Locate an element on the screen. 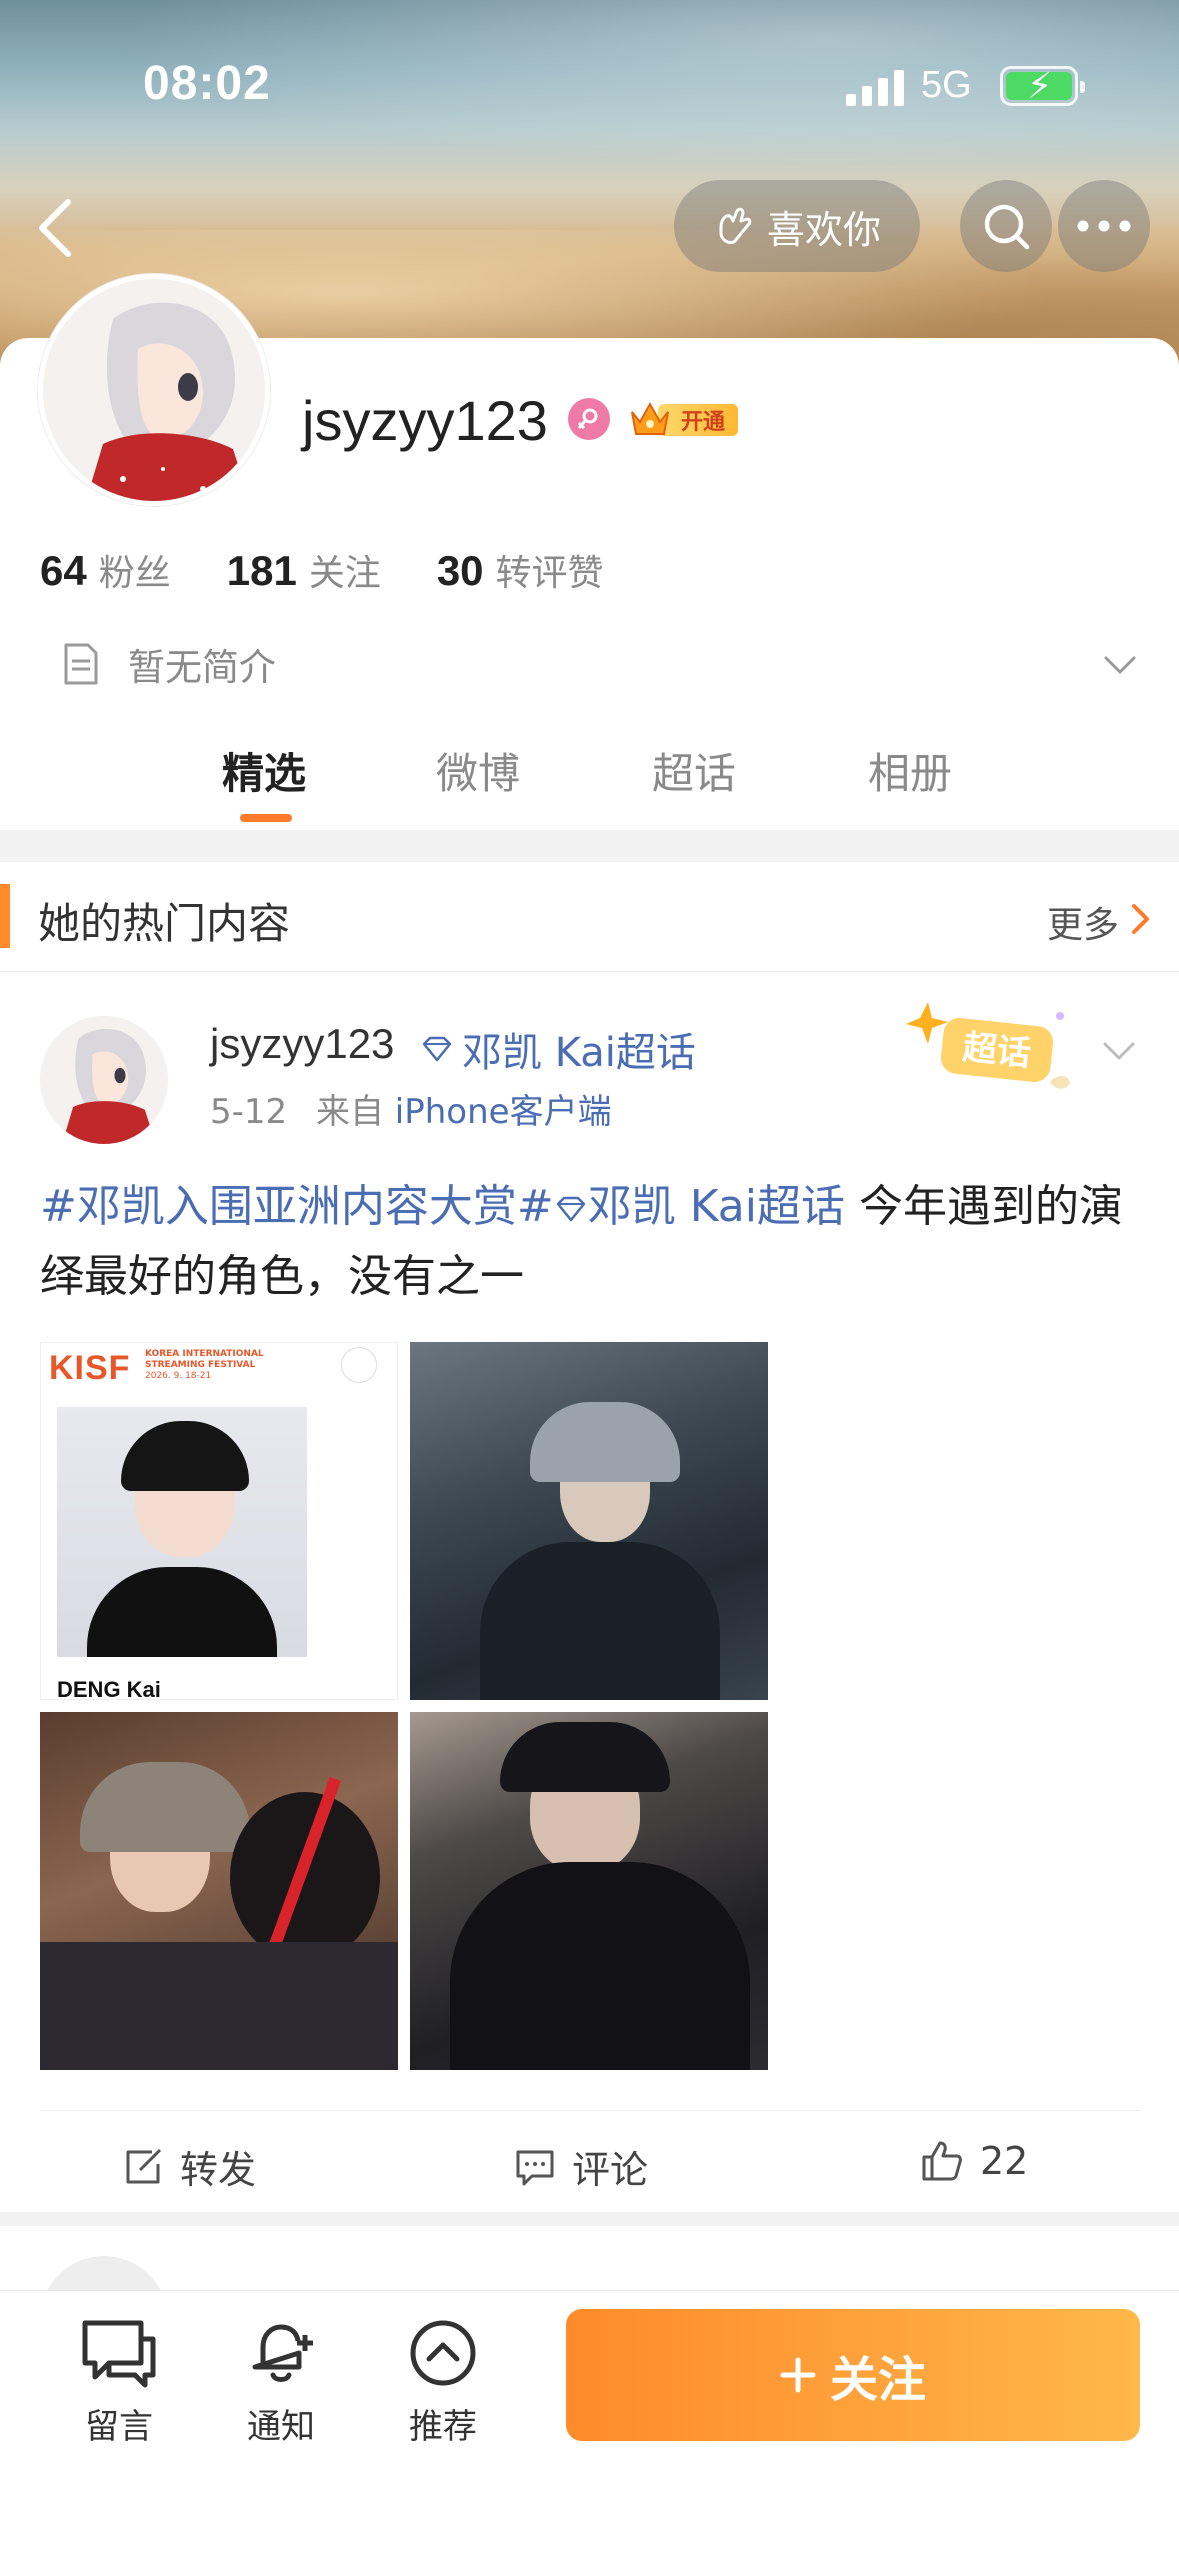 The height and width of the screenshot is (2556, 1179). follow-label: 关注 is located at coordinates (877, 2380).